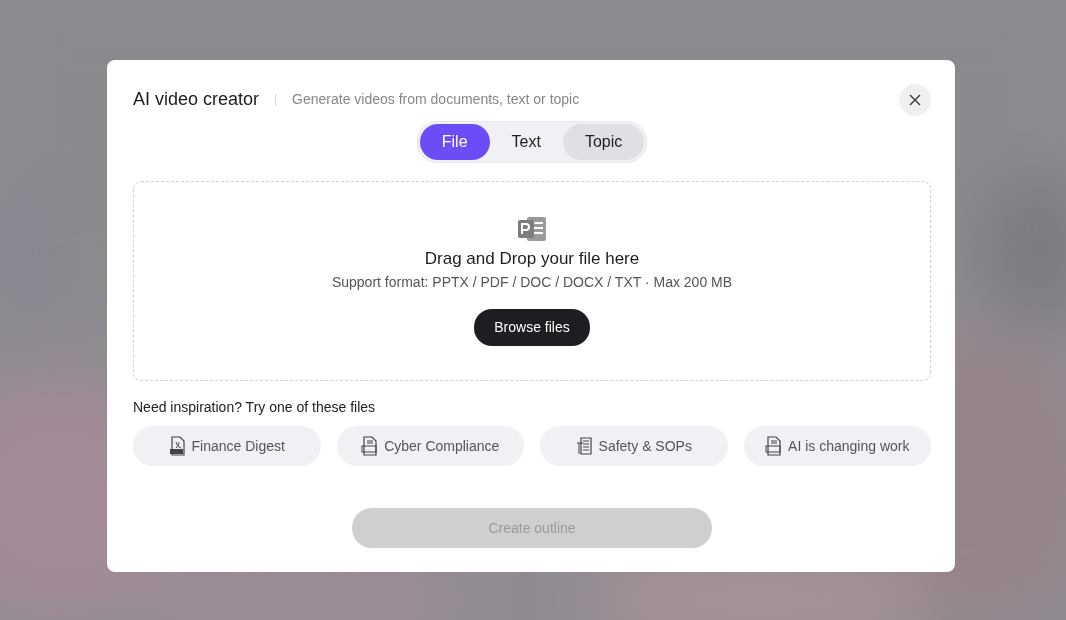 This screenshot has width=1066, height=620. What do you see at coordinates (454, 142) in the screenshot?
I see `tab: File` at bounding box center [454, 142].